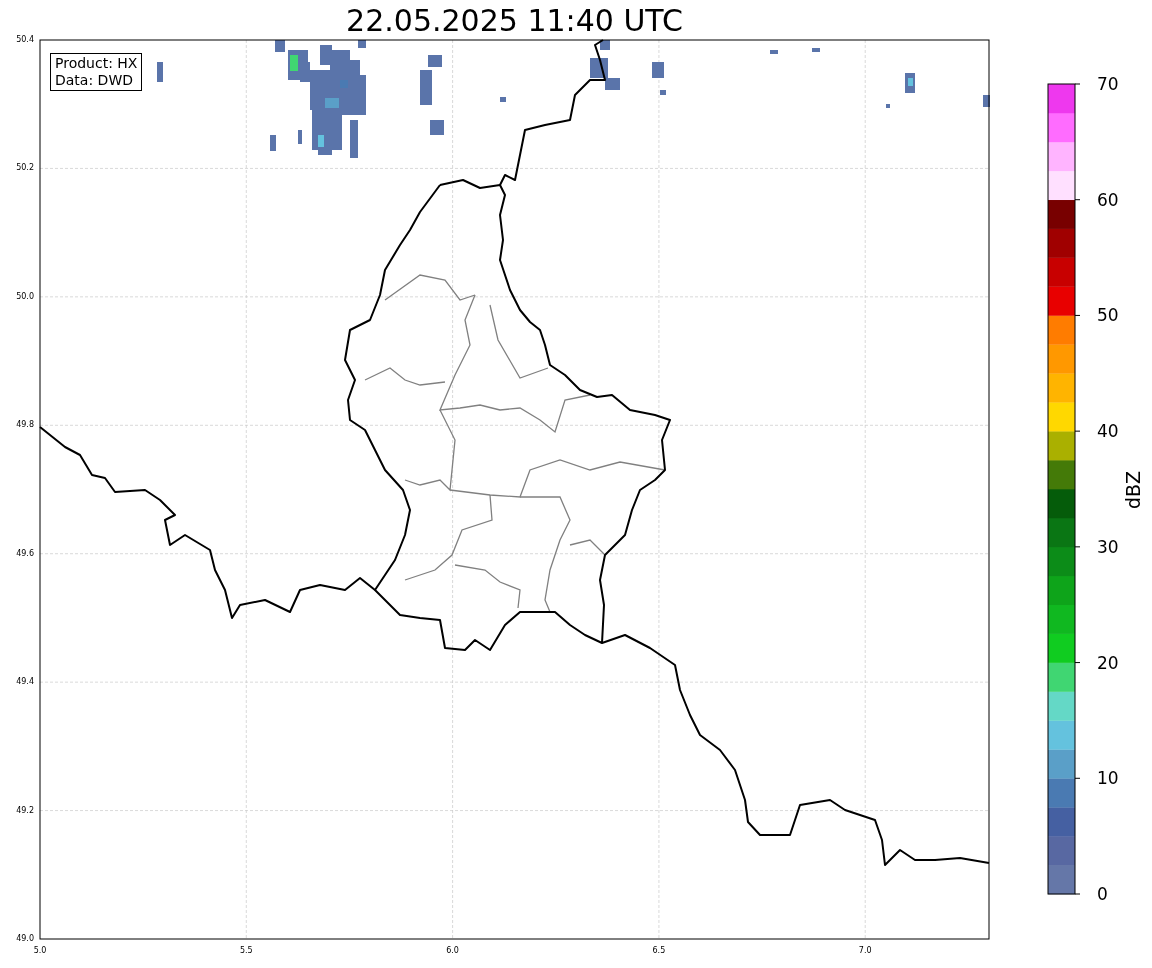  What do you see at coordinates (24, 168) in the screenshot?
I see `y-tick-label: 50.2` at bounding box center [24, 168].